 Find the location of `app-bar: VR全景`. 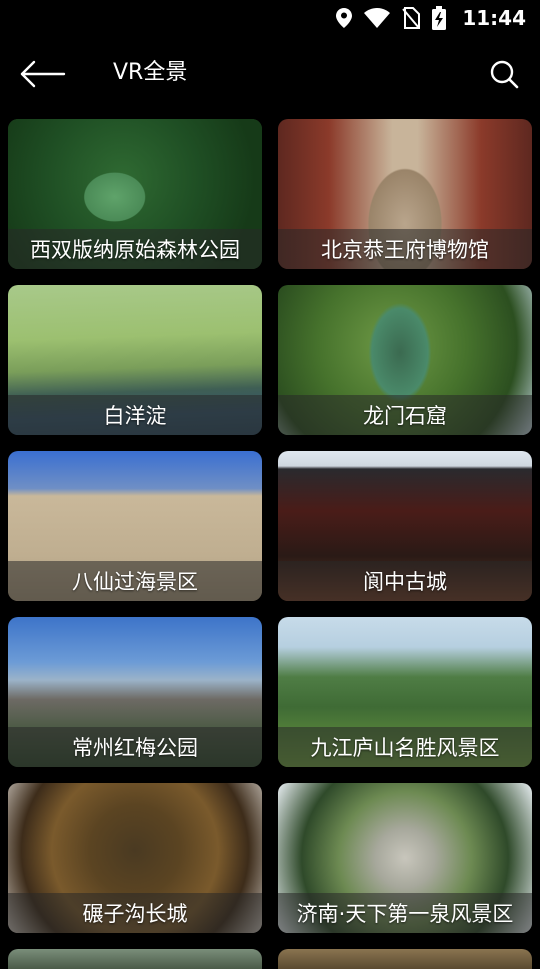

app-bar: VR全景 is located at coordinates (270, 74).